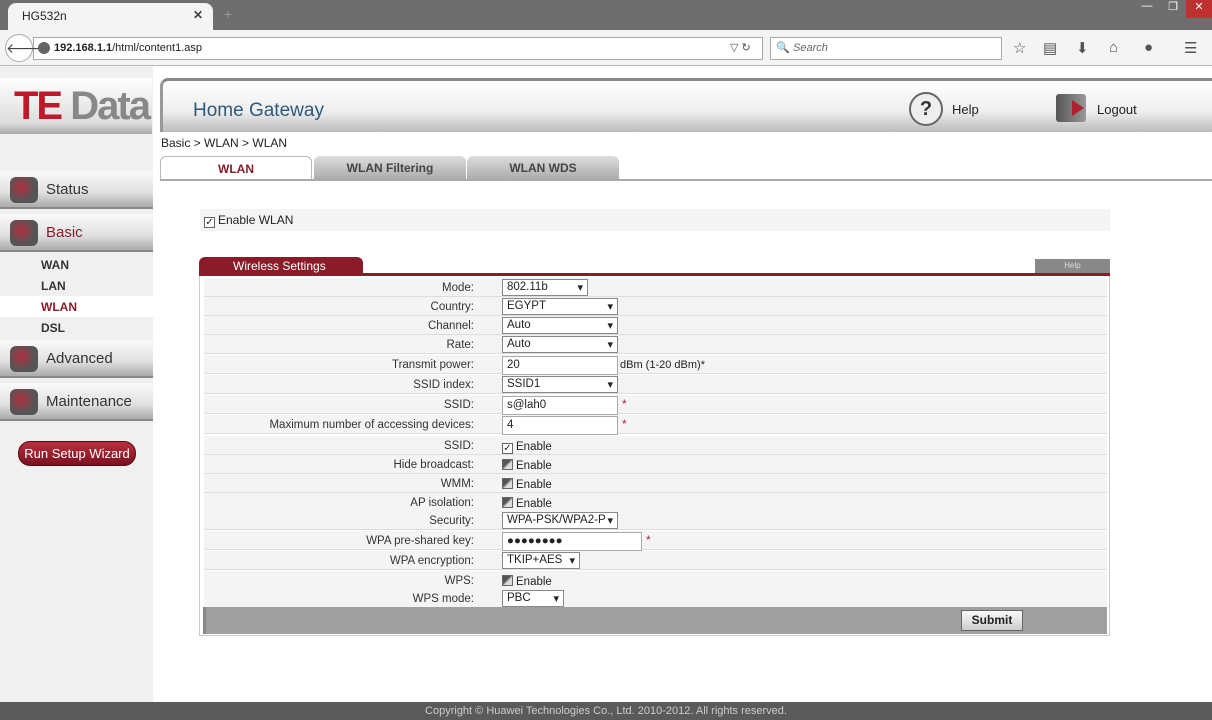 The image size is (1212, 720). I want to click on hide-broadcast-checkbox, so click(507, 464).